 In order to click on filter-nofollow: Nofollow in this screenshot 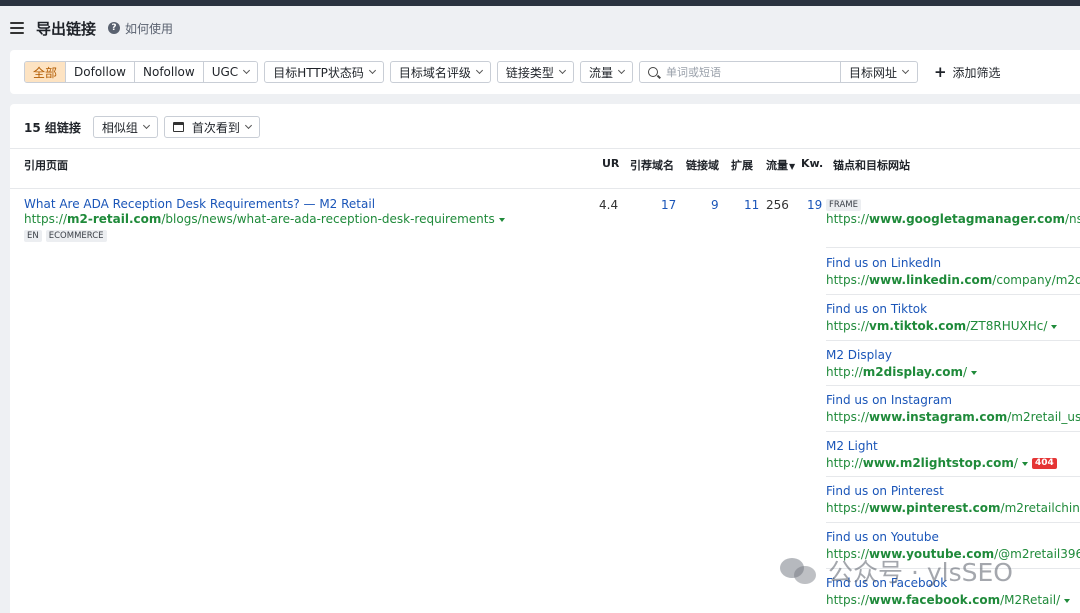, I will do `click(169, 72)`.